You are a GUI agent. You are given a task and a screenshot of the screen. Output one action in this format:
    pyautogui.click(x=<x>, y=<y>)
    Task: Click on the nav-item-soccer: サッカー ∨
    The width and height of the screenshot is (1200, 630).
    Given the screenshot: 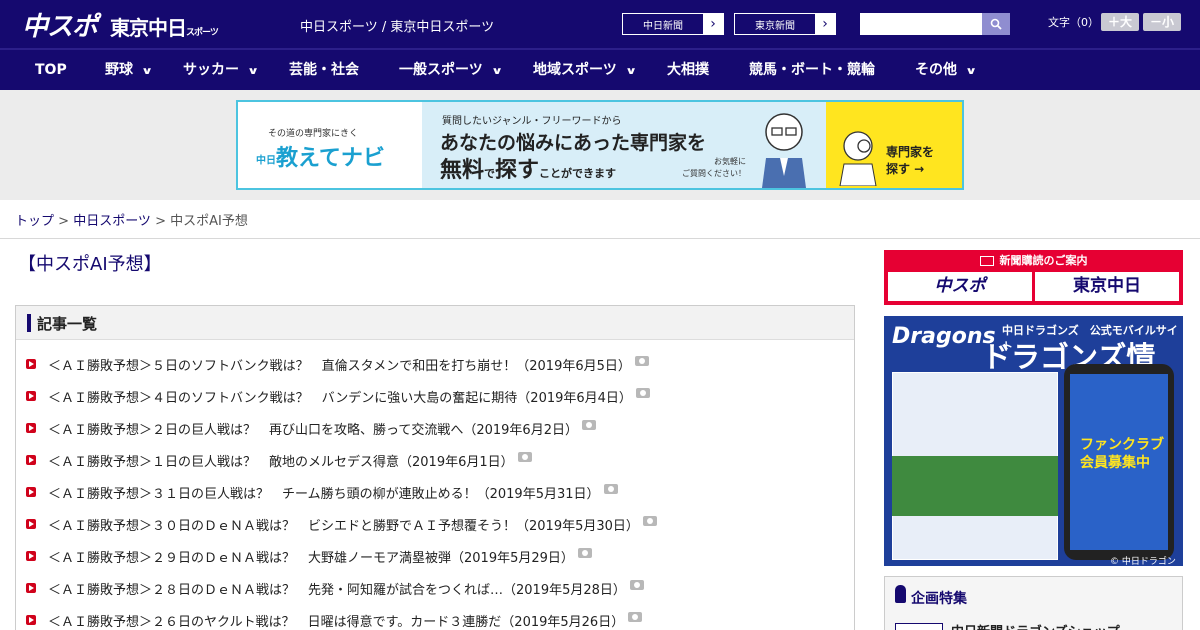 What is the action you would take?
    pyautogui.click(x=221, y=70)
    